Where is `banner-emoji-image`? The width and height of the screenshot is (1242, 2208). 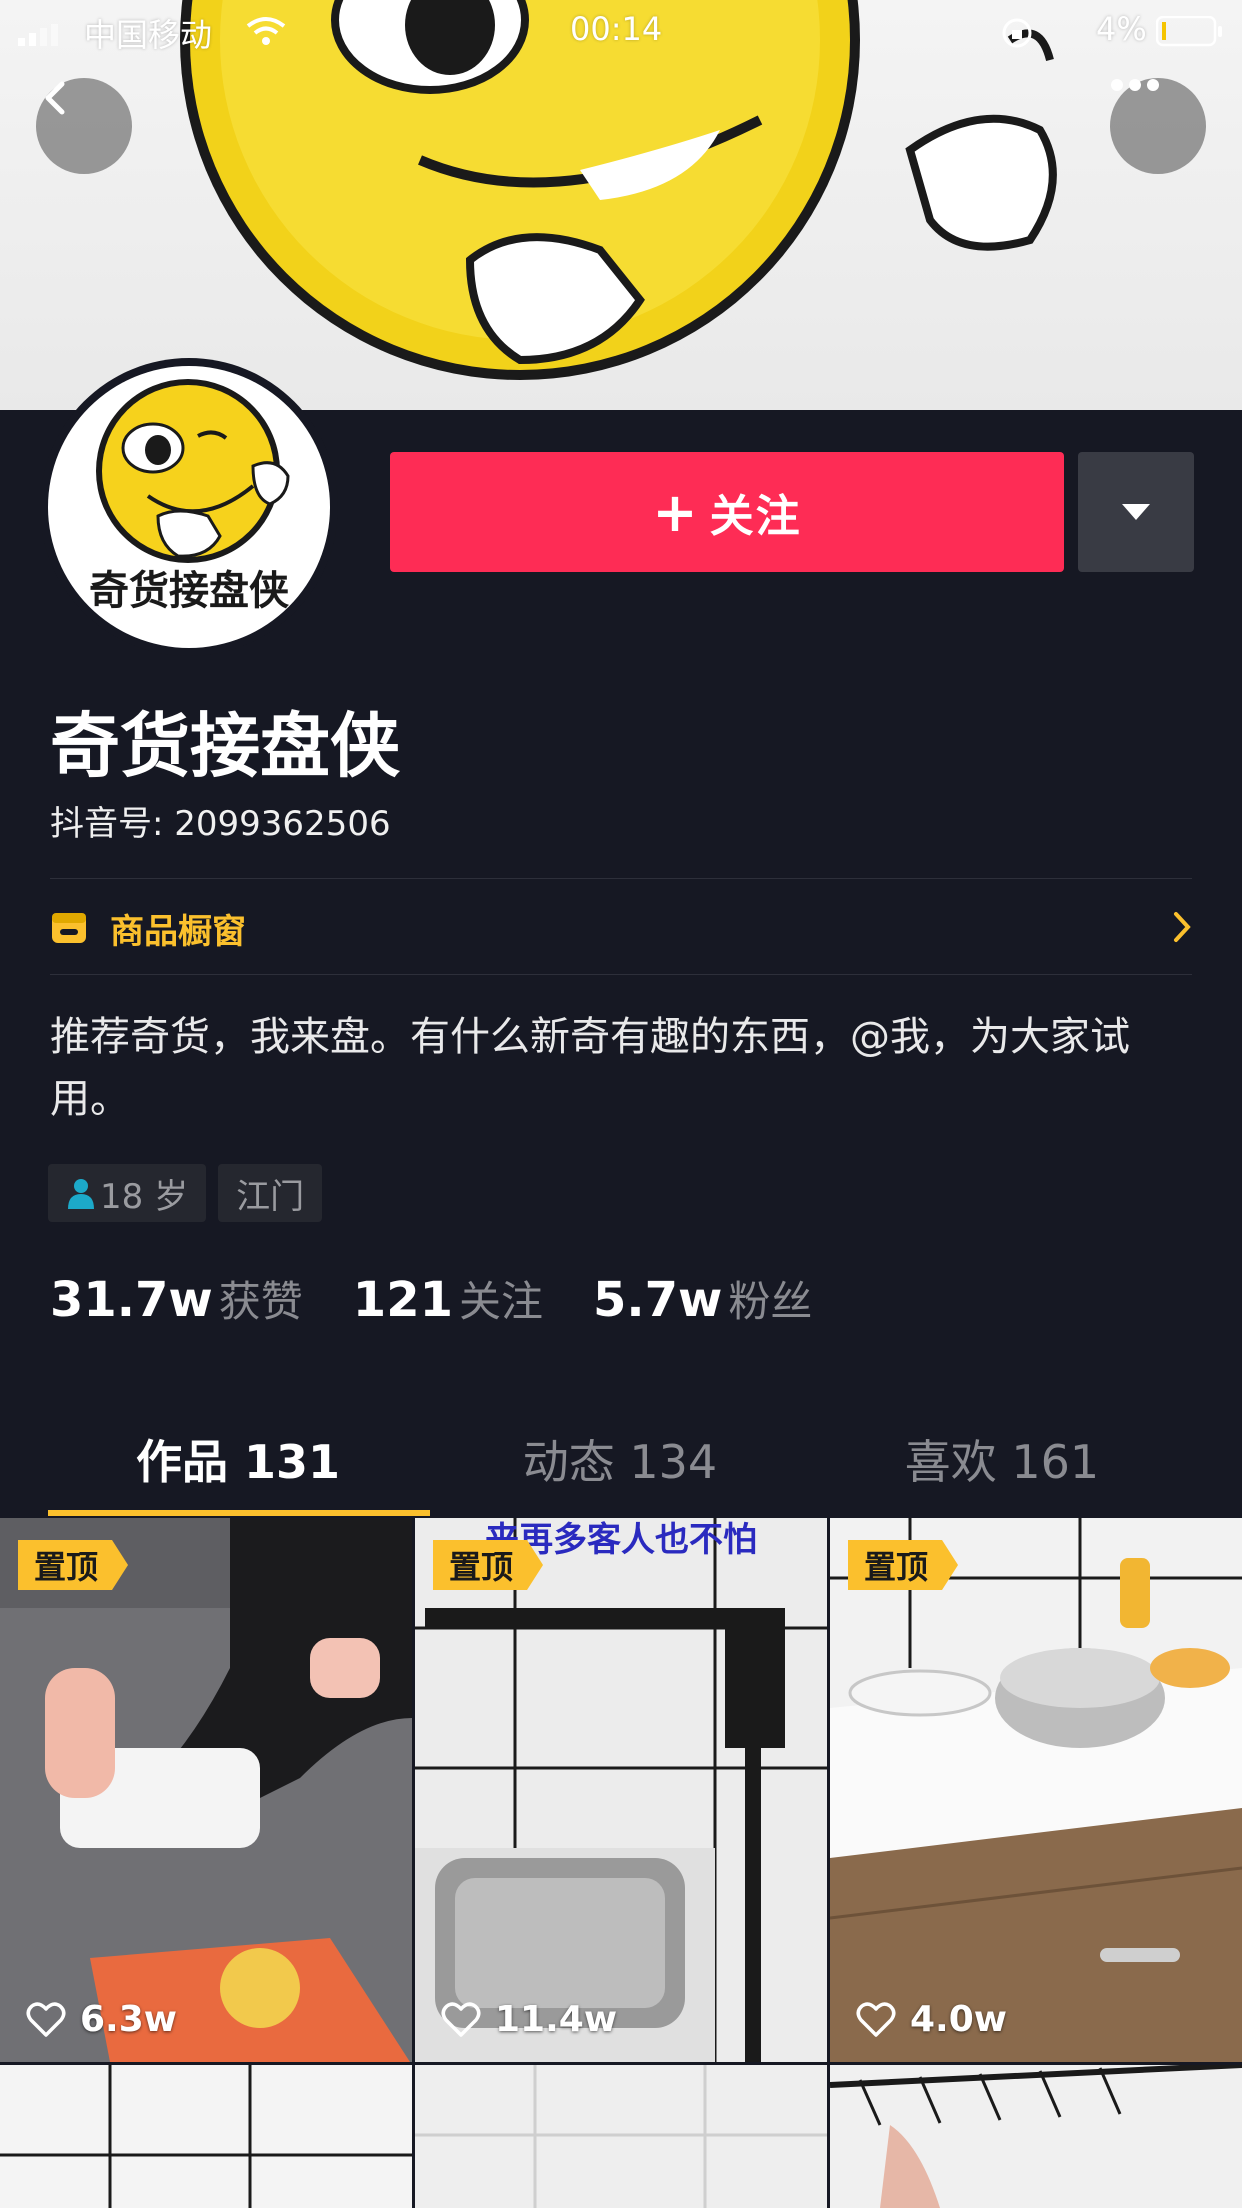
banner-emoji-image is located at coordinates (618, 190).